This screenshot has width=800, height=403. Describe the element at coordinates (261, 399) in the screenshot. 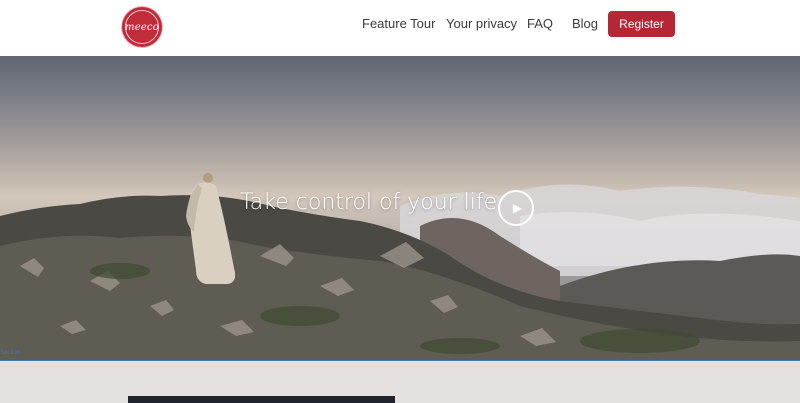

I see `content-image-thumbnail` at that location.